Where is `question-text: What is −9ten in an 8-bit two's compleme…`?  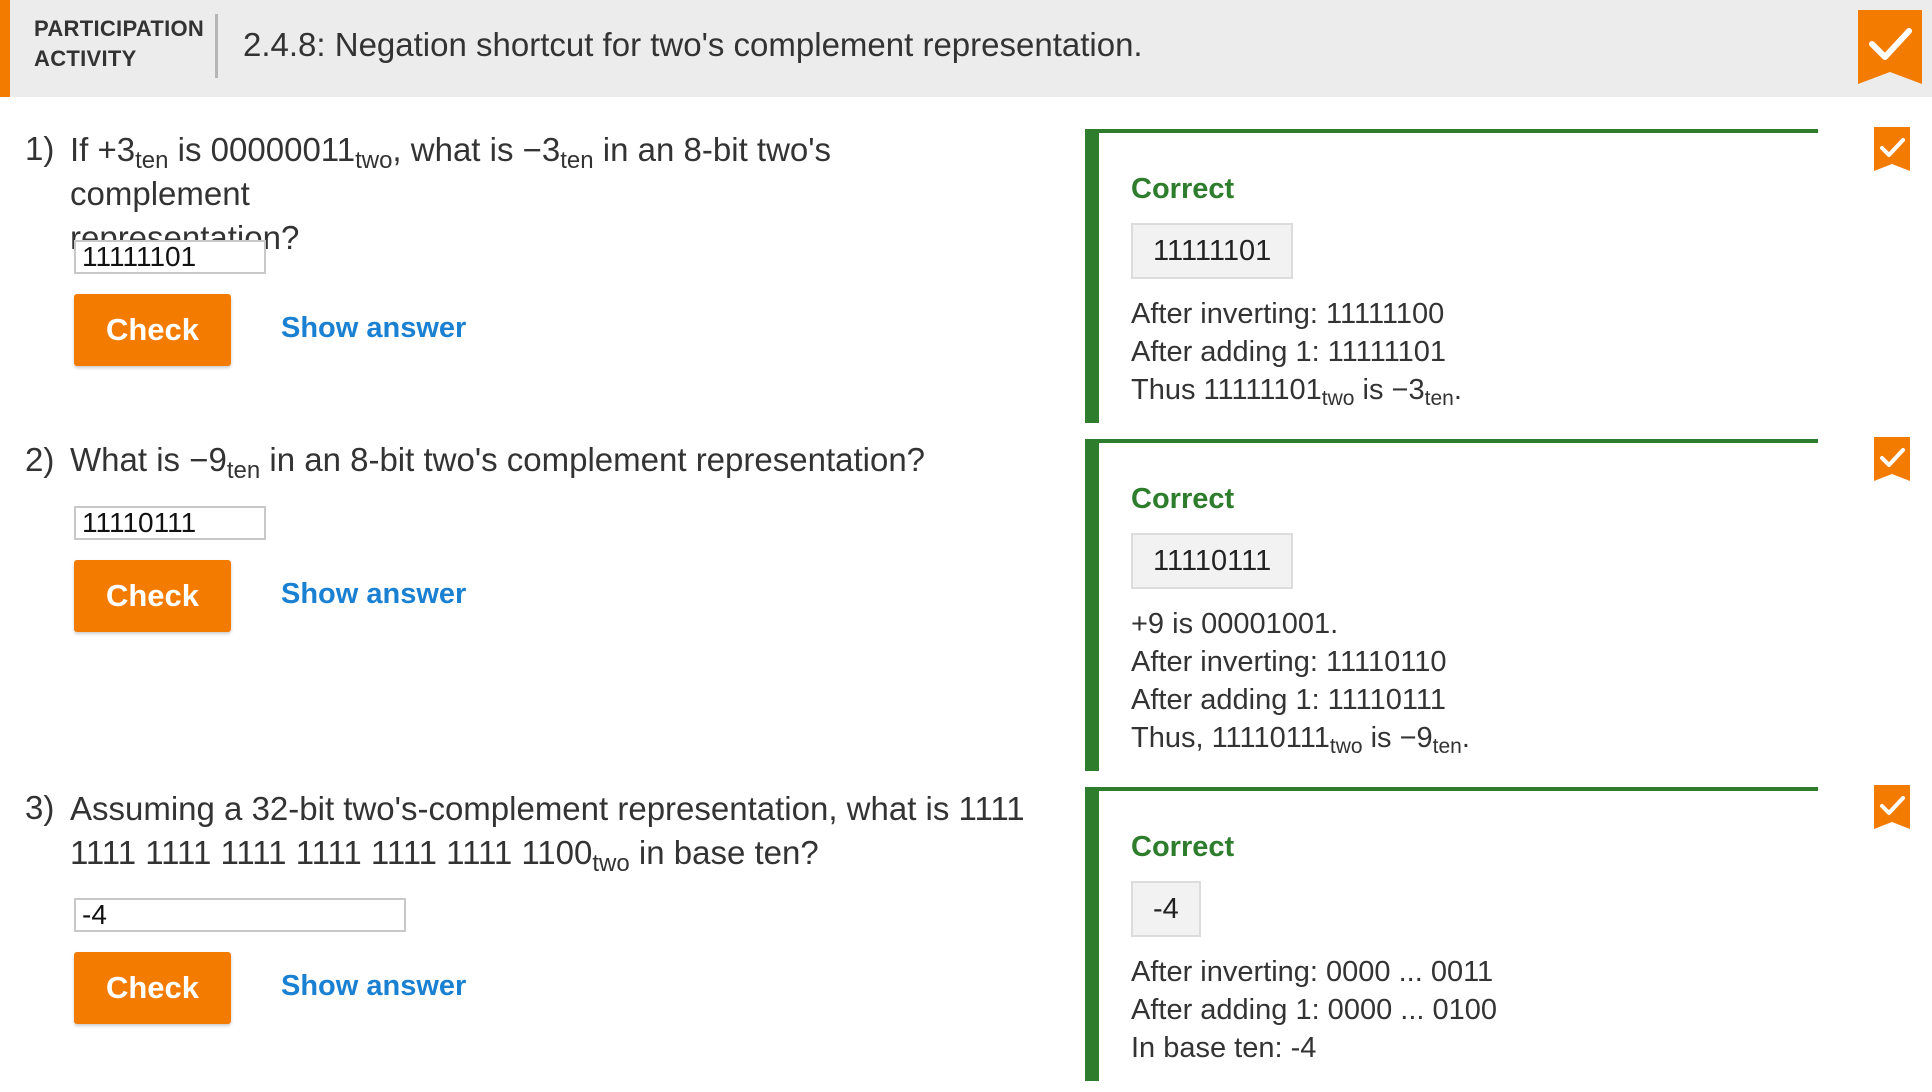
question-text: What is −9ten in an 8-bit two's compleme… is located at coordinates (540, 461).